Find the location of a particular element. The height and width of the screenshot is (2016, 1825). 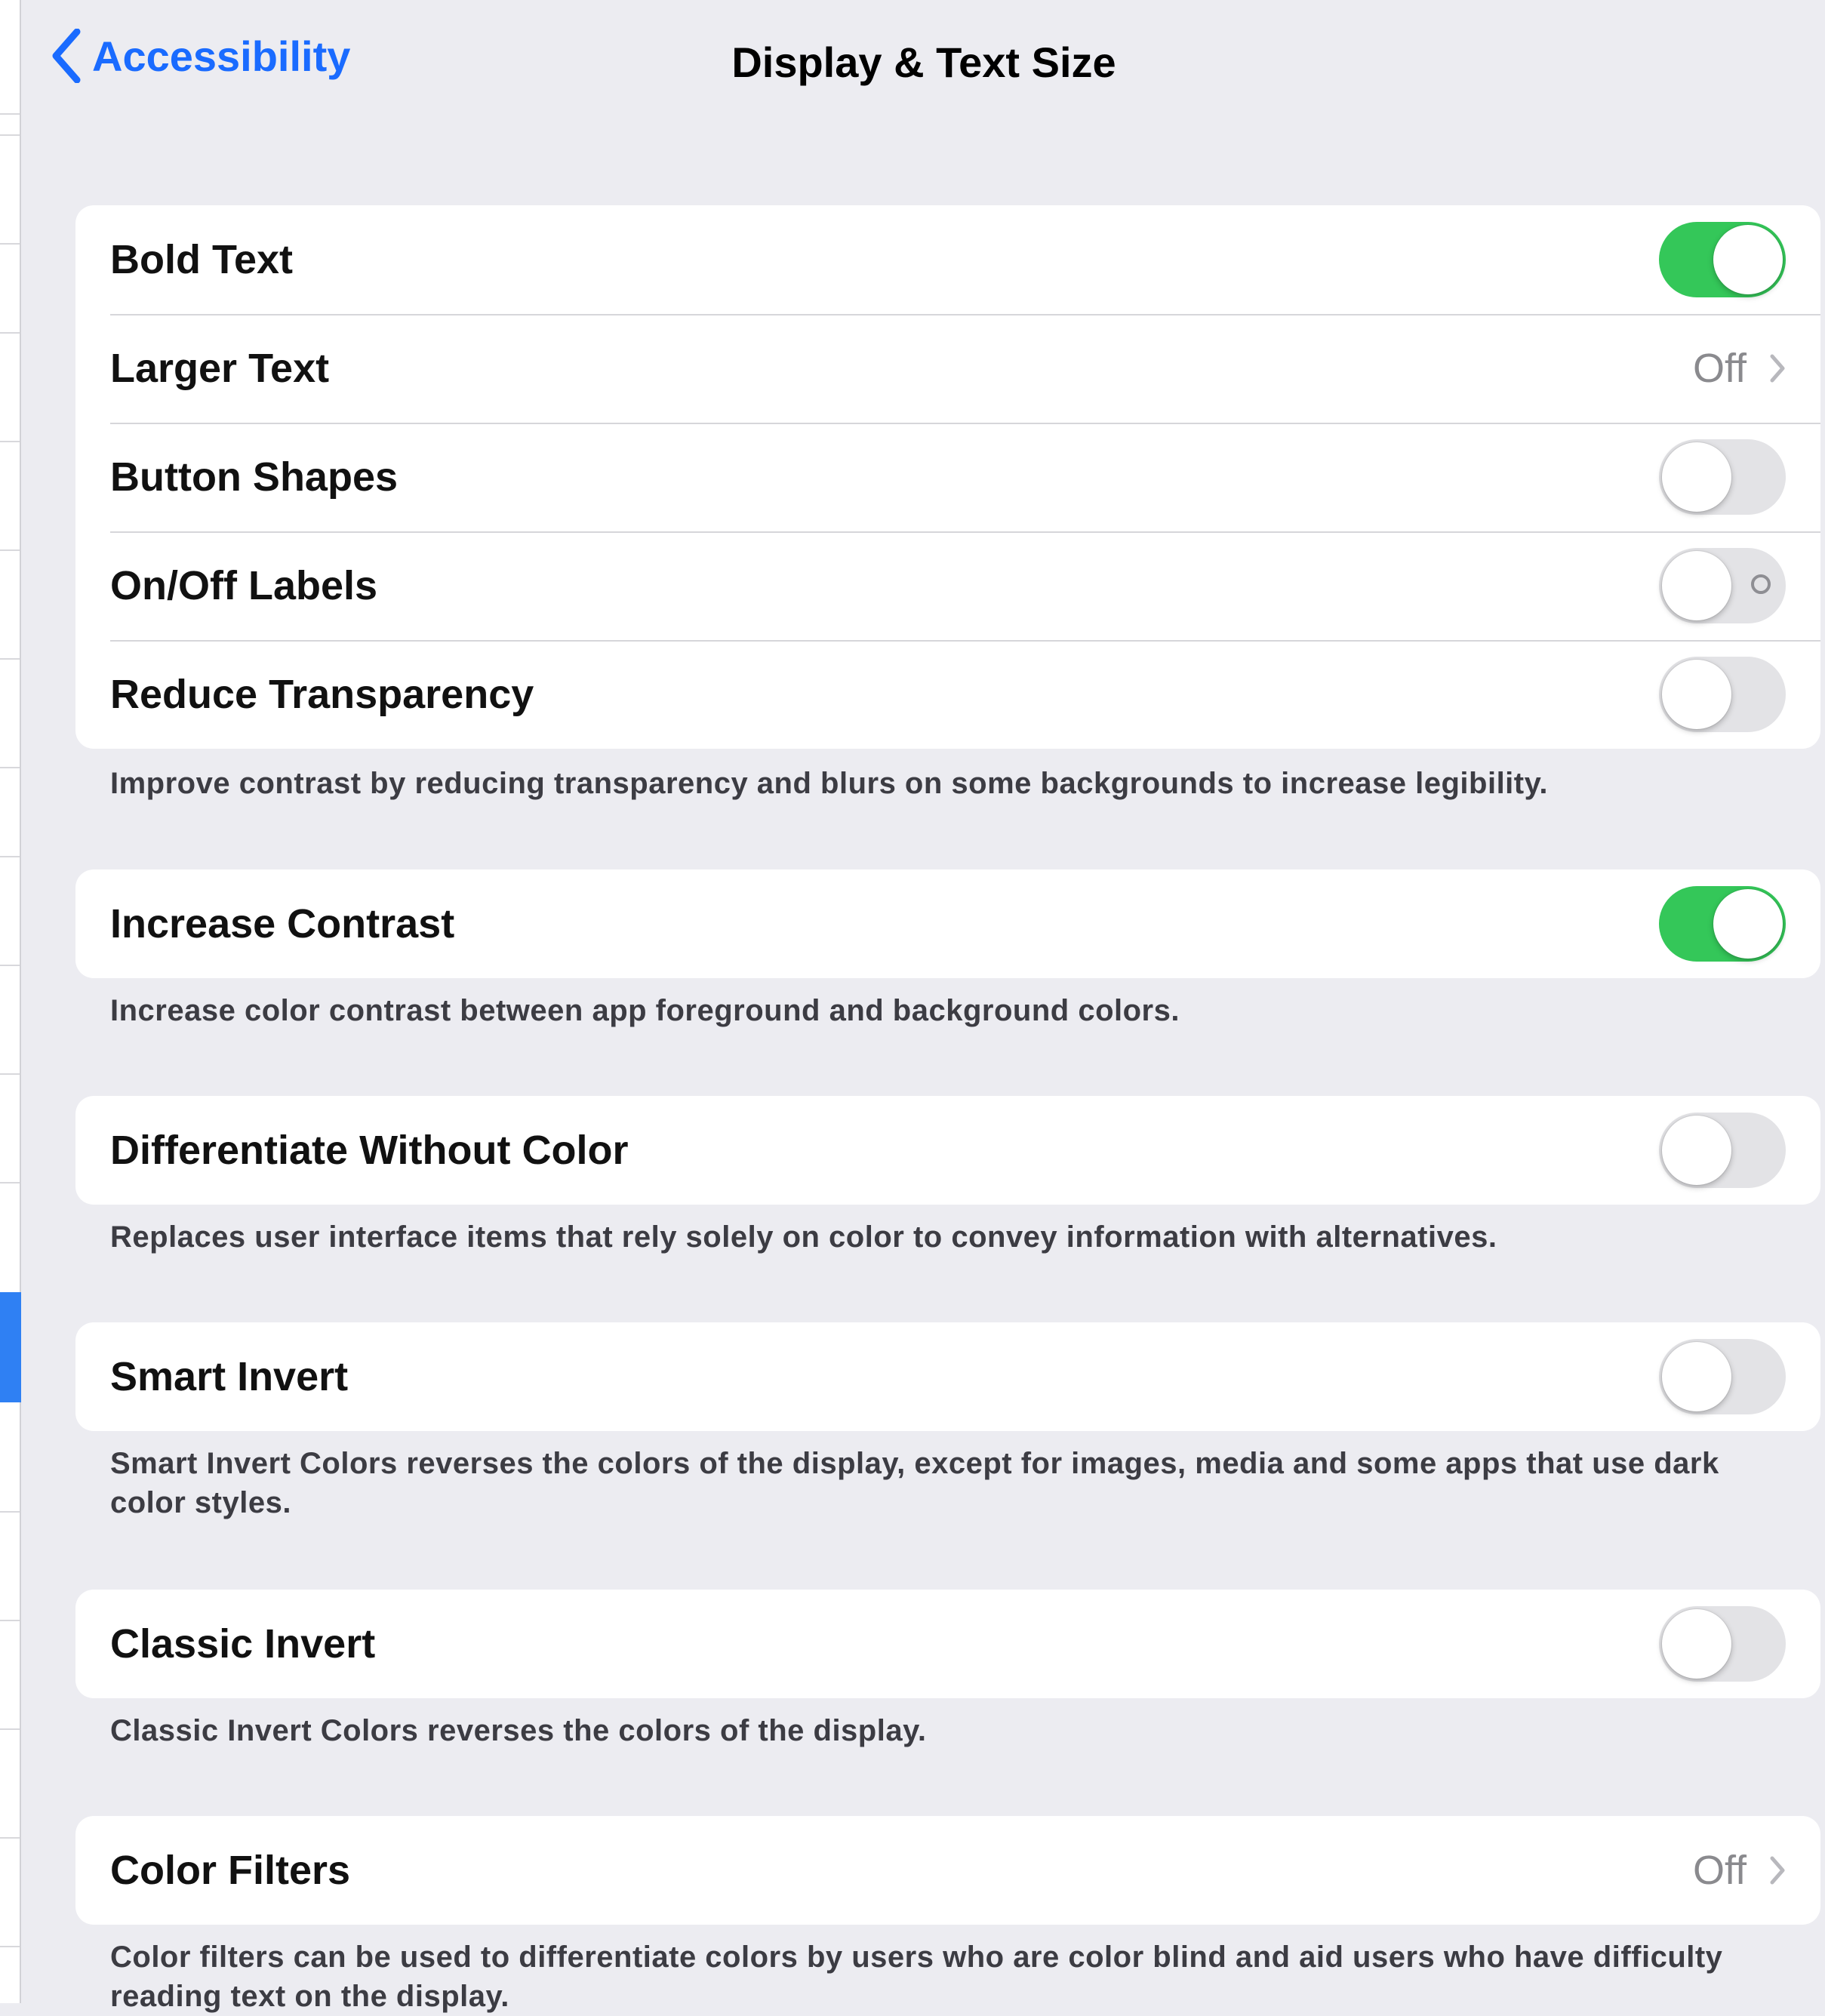

classic-invert-toggle is located at coordinates (1722, 1644).